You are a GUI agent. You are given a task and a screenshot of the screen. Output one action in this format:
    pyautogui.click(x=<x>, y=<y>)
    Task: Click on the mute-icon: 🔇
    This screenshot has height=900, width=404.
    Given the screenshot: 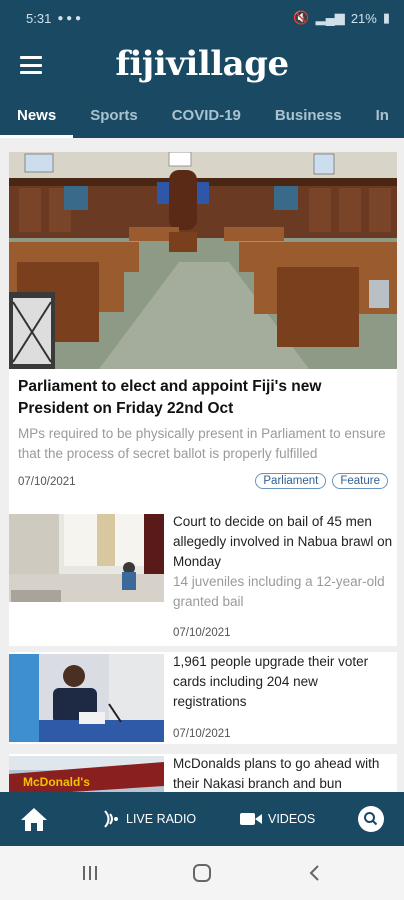 What is the action you would take?
    pyautogui.click(x=301, y=17)
    